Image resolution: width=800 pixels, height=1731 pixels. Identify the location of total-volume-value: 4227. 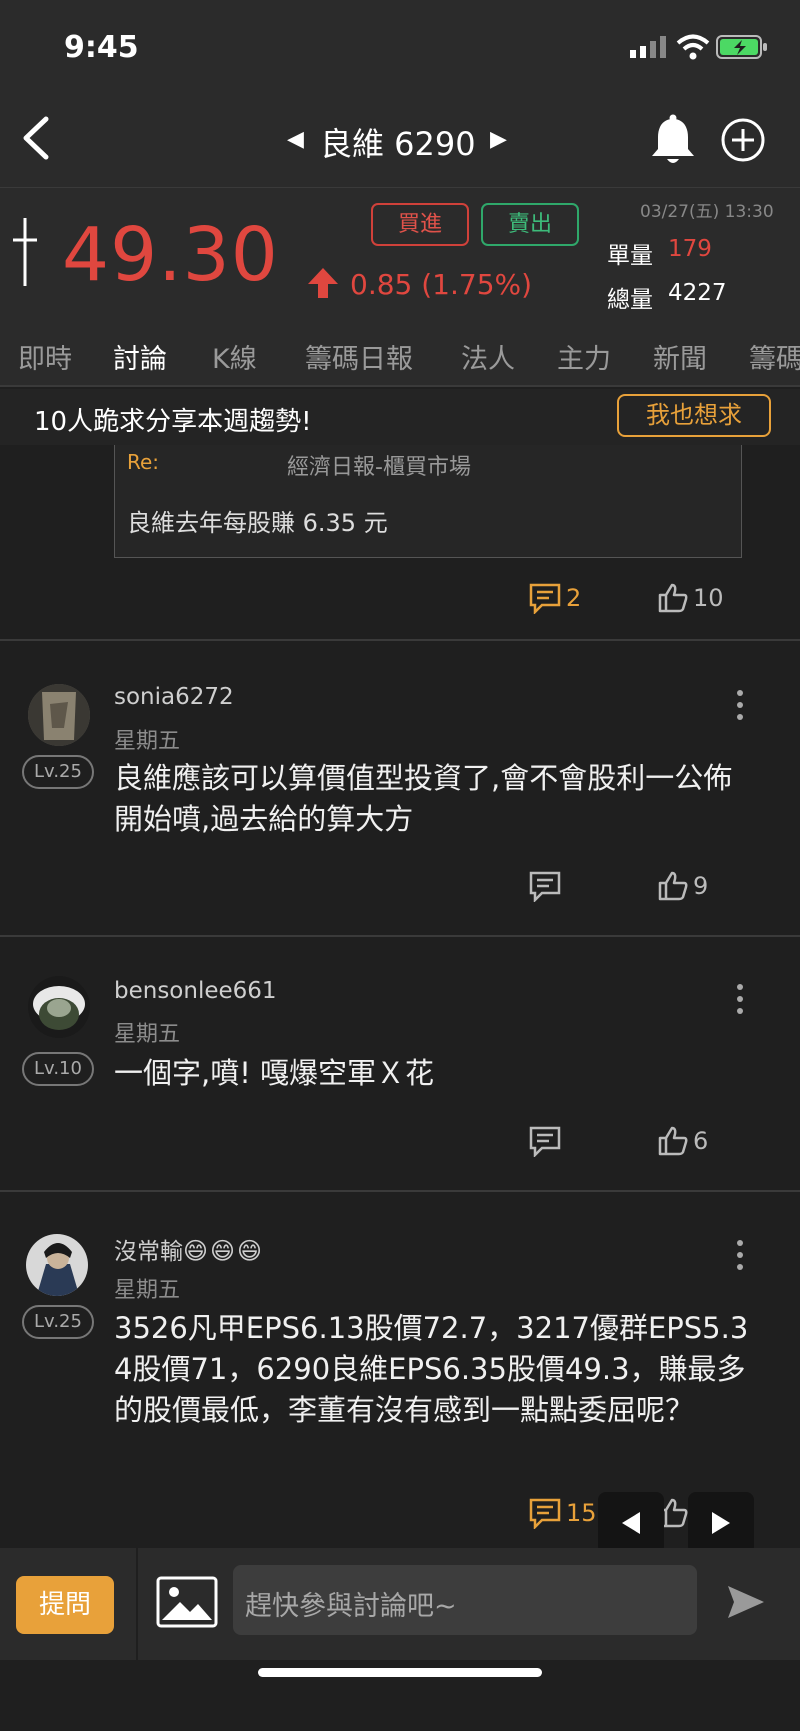
(697, 293).